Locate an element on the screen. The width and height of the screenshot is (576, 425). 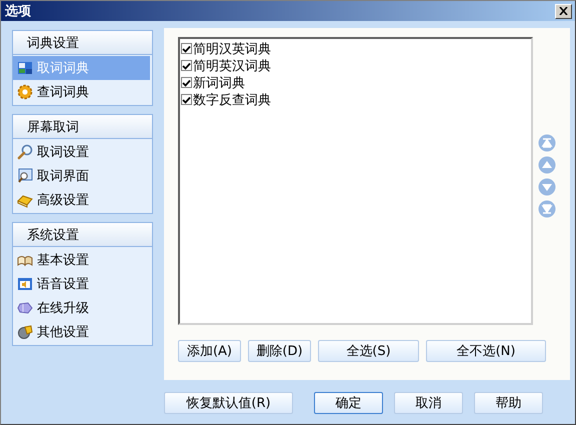
sidebar-item: 取词界面 is located at coordinates (82, 176).